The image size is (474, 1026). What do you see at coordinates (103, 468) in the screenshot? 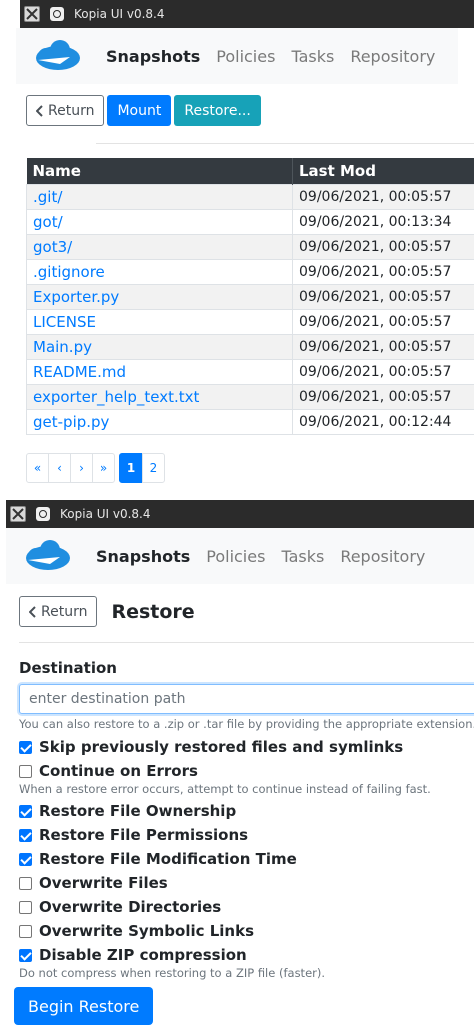
I see `page-last-button: »` at bounding box center [103, 468].